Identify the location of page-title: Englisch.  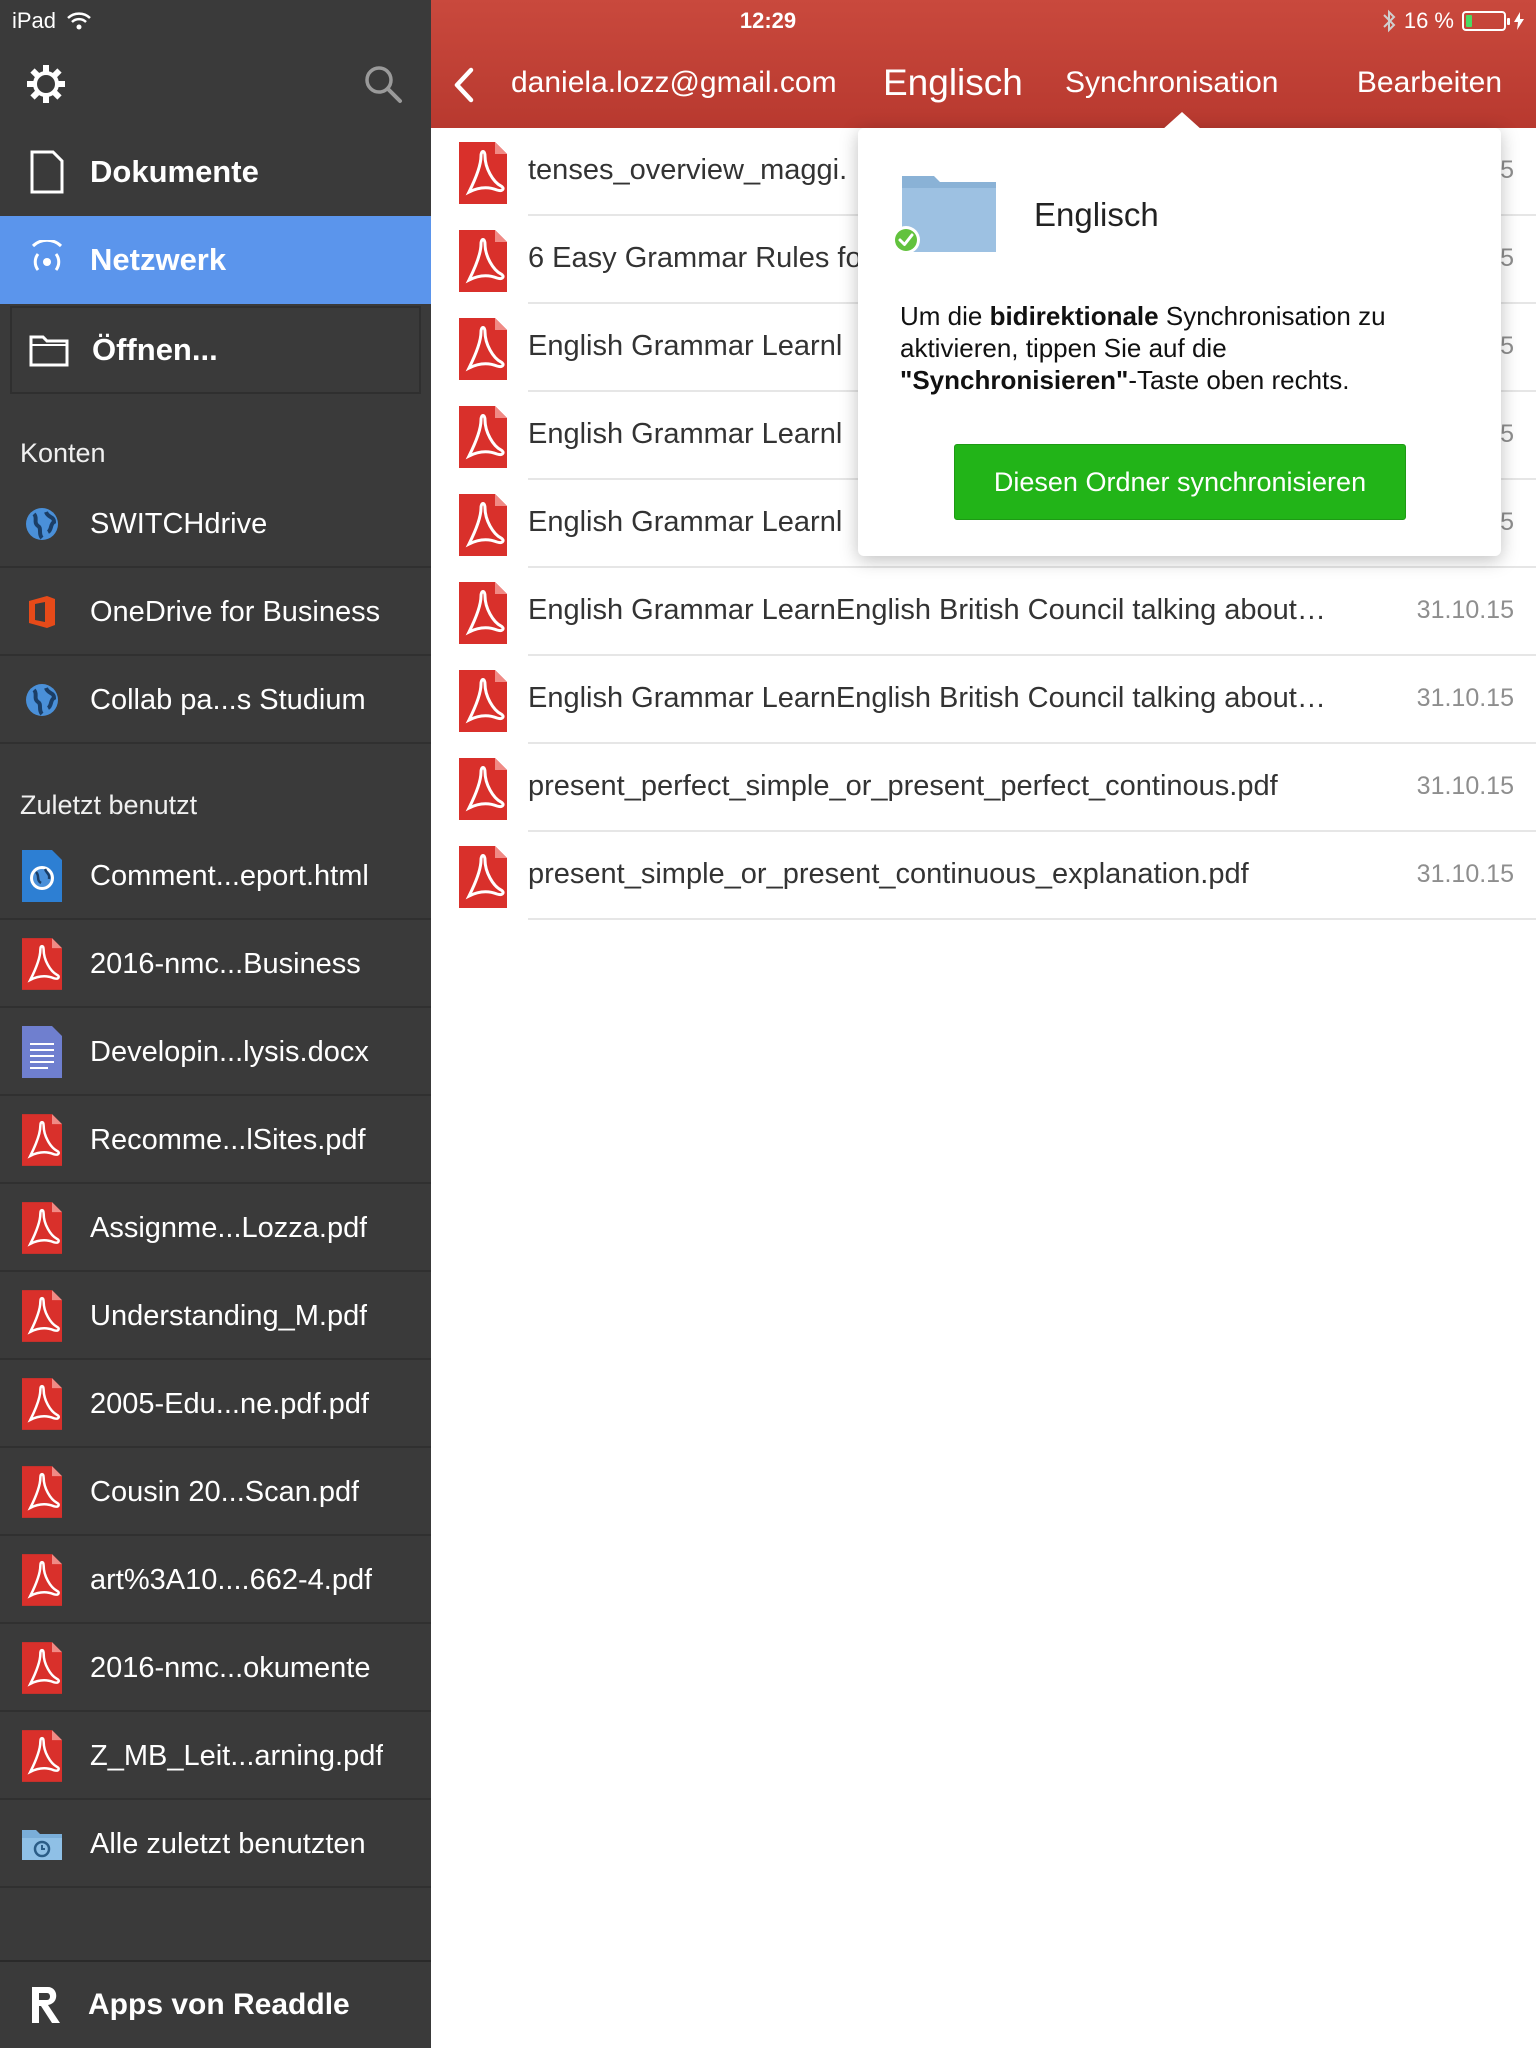
(953, 82).